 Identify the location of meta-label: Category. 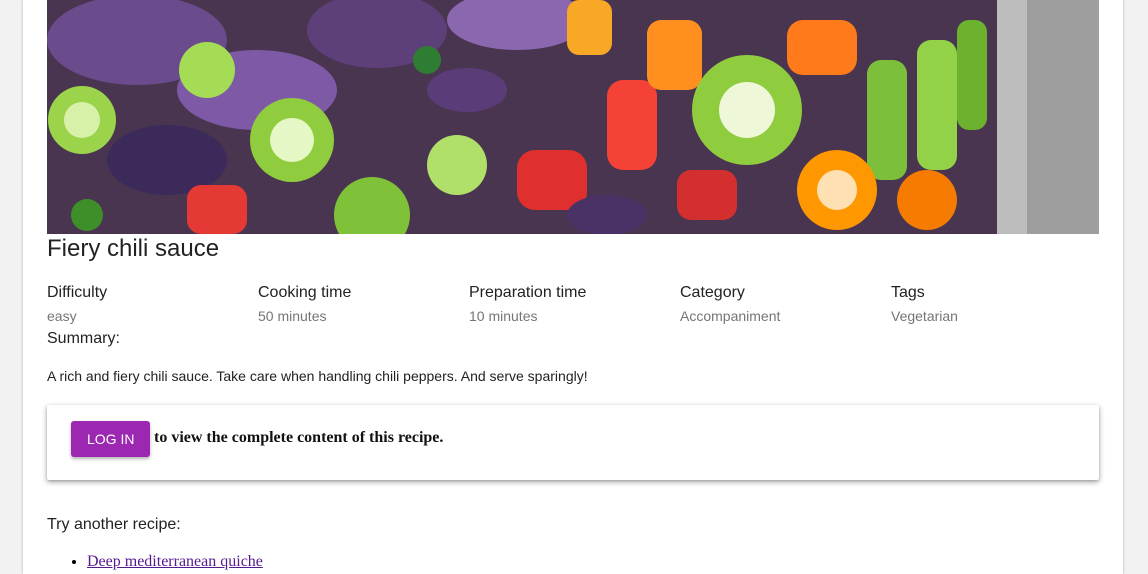
(712, 292).